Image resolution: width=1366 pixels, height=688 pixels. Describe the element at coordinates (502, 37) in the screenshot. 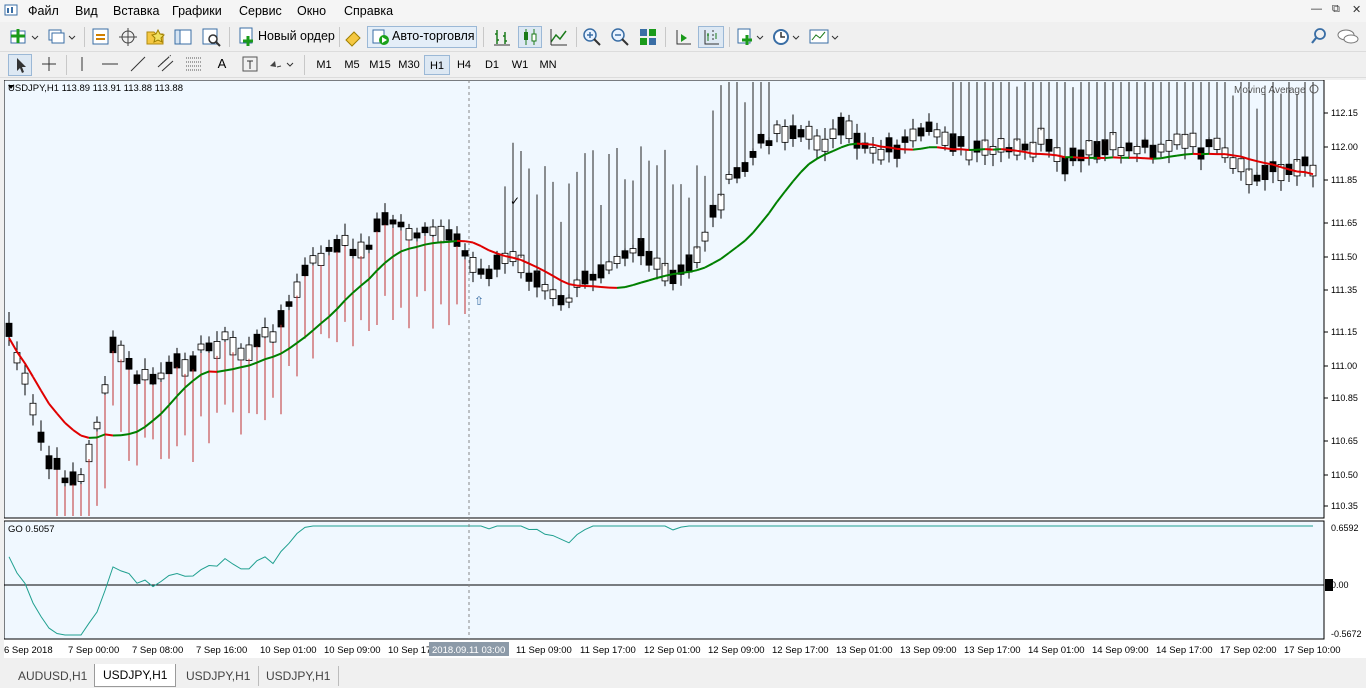

I see `bar-chart-button` at that location.